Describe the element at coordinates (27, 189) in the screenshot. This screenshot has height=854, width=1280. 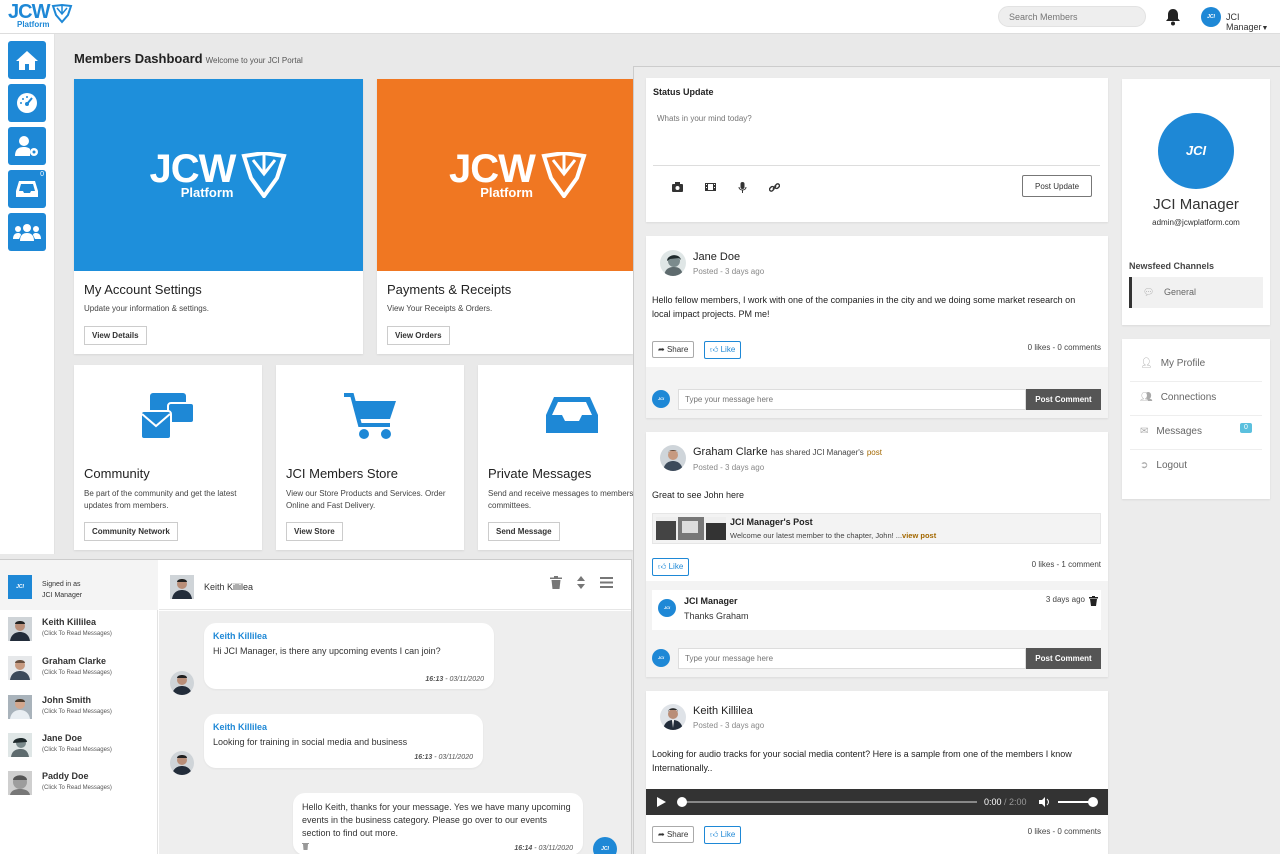
I see `sidebar-item-inbox: 0` at that location.